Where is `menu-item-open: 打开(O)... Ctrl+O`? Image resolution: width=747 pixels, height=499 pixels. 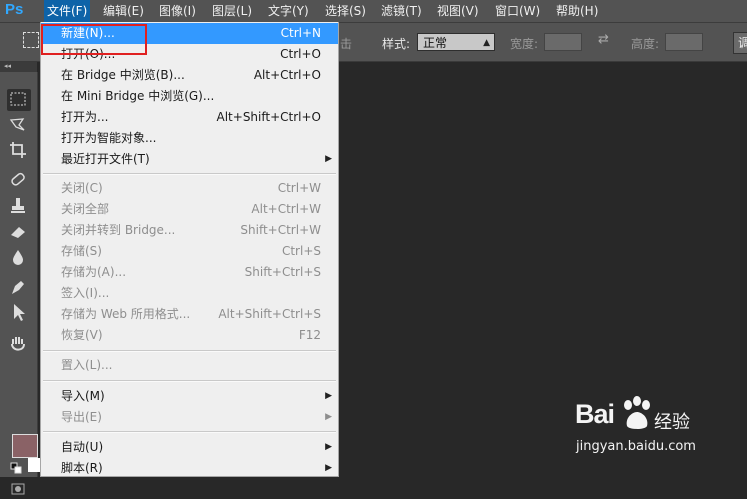
menu-item-open: 打开(O)... Ctrl+O is located at coordinates (189, 54).